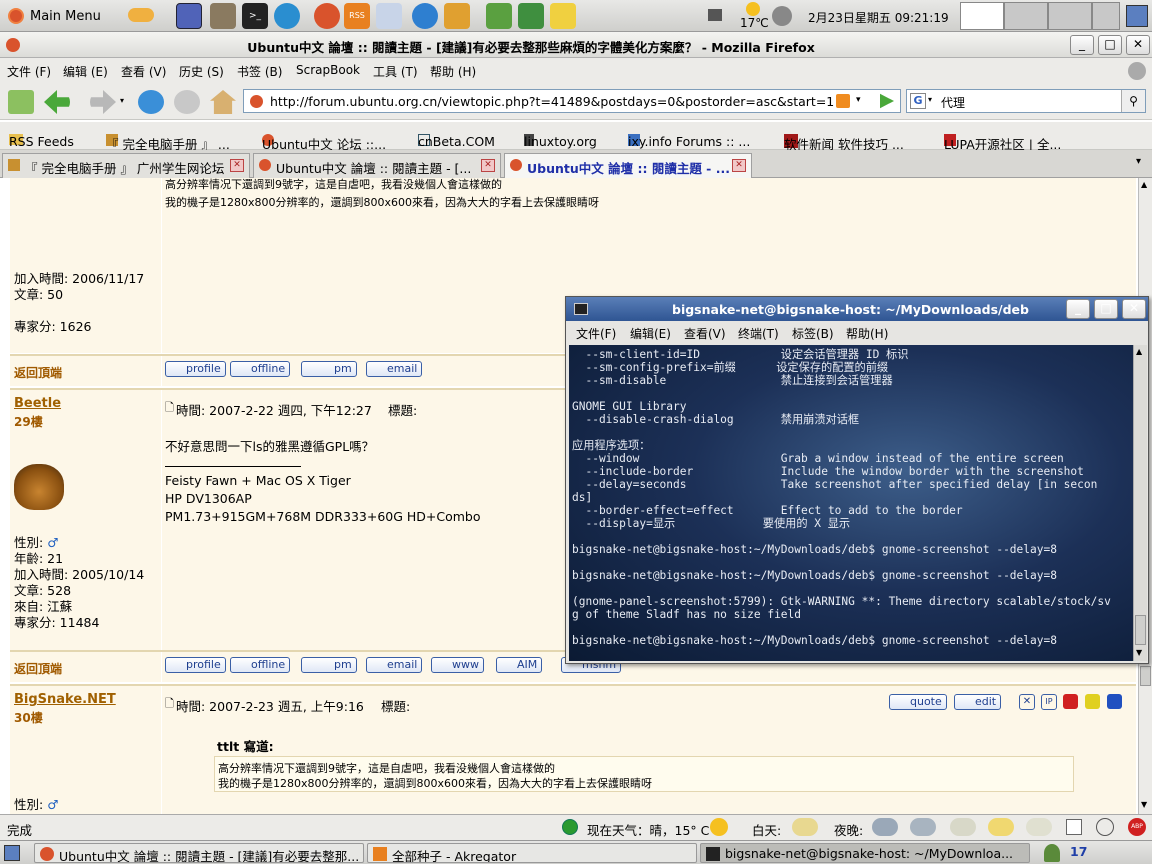  I want to click on menu-tools: 工具 (T), so click(395, 71).